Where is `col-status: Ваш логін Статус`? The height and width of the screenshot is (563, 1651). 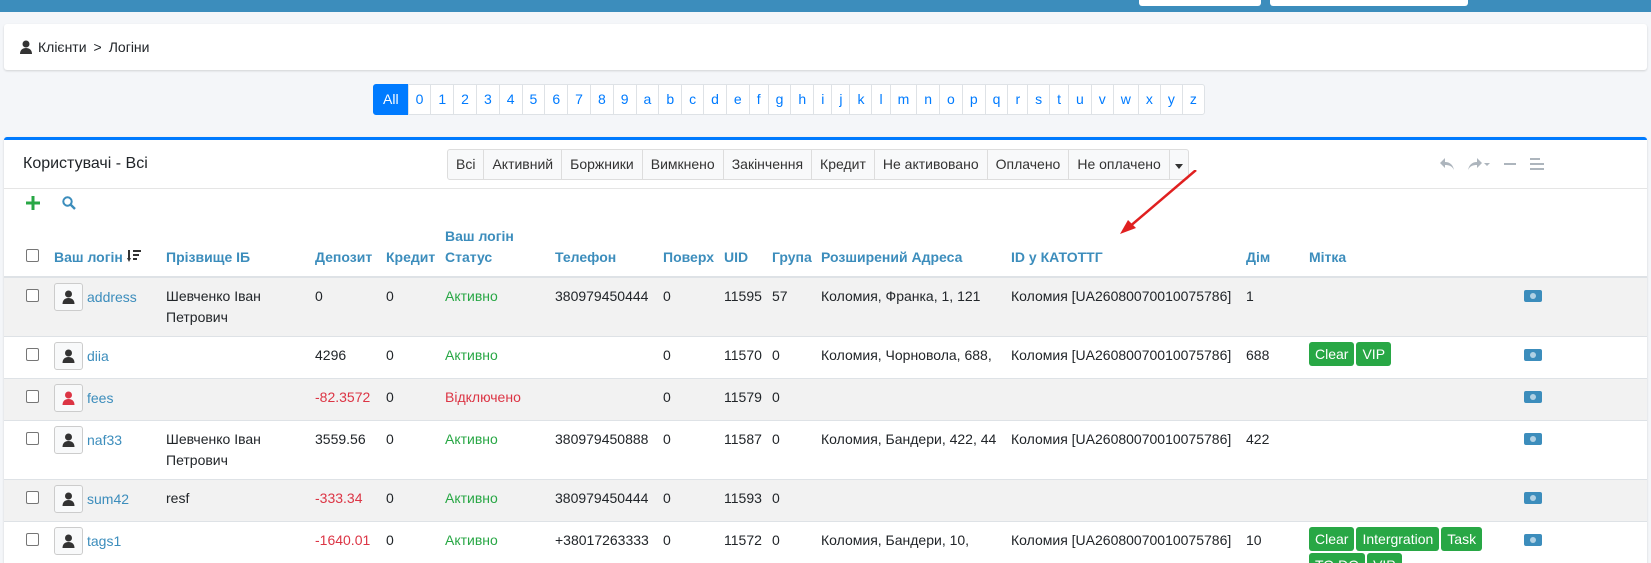 col-status: Ваш логін Статус is located at coordinates (496, 250).